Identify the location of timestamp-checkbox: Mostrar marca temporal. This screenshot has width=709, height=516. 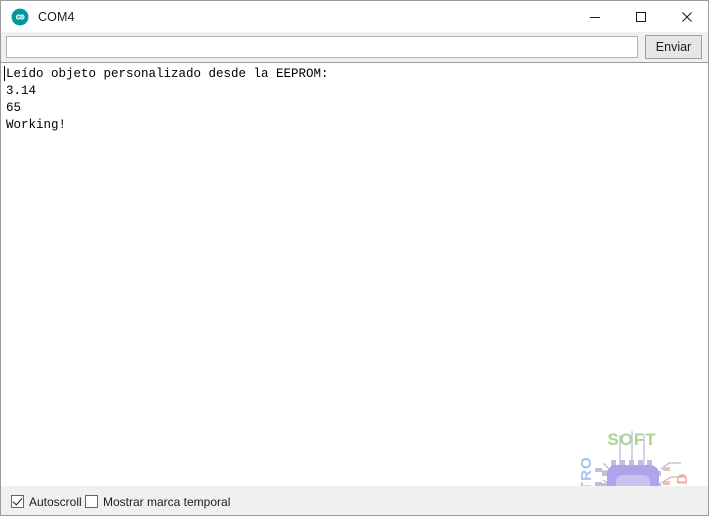
(158, 500).